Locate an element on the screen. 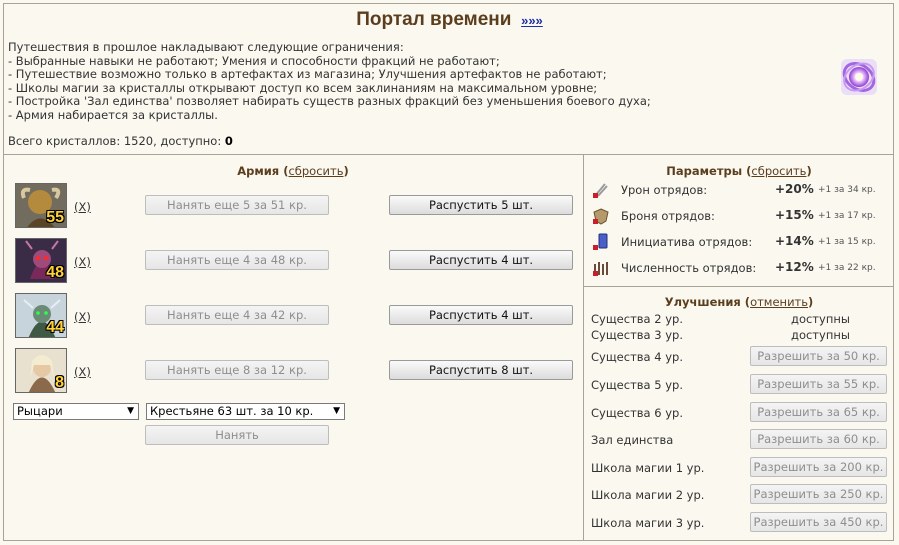 This screenshot has width=899, height=545. params-title: Параметры is located at coordinates (704, 171).